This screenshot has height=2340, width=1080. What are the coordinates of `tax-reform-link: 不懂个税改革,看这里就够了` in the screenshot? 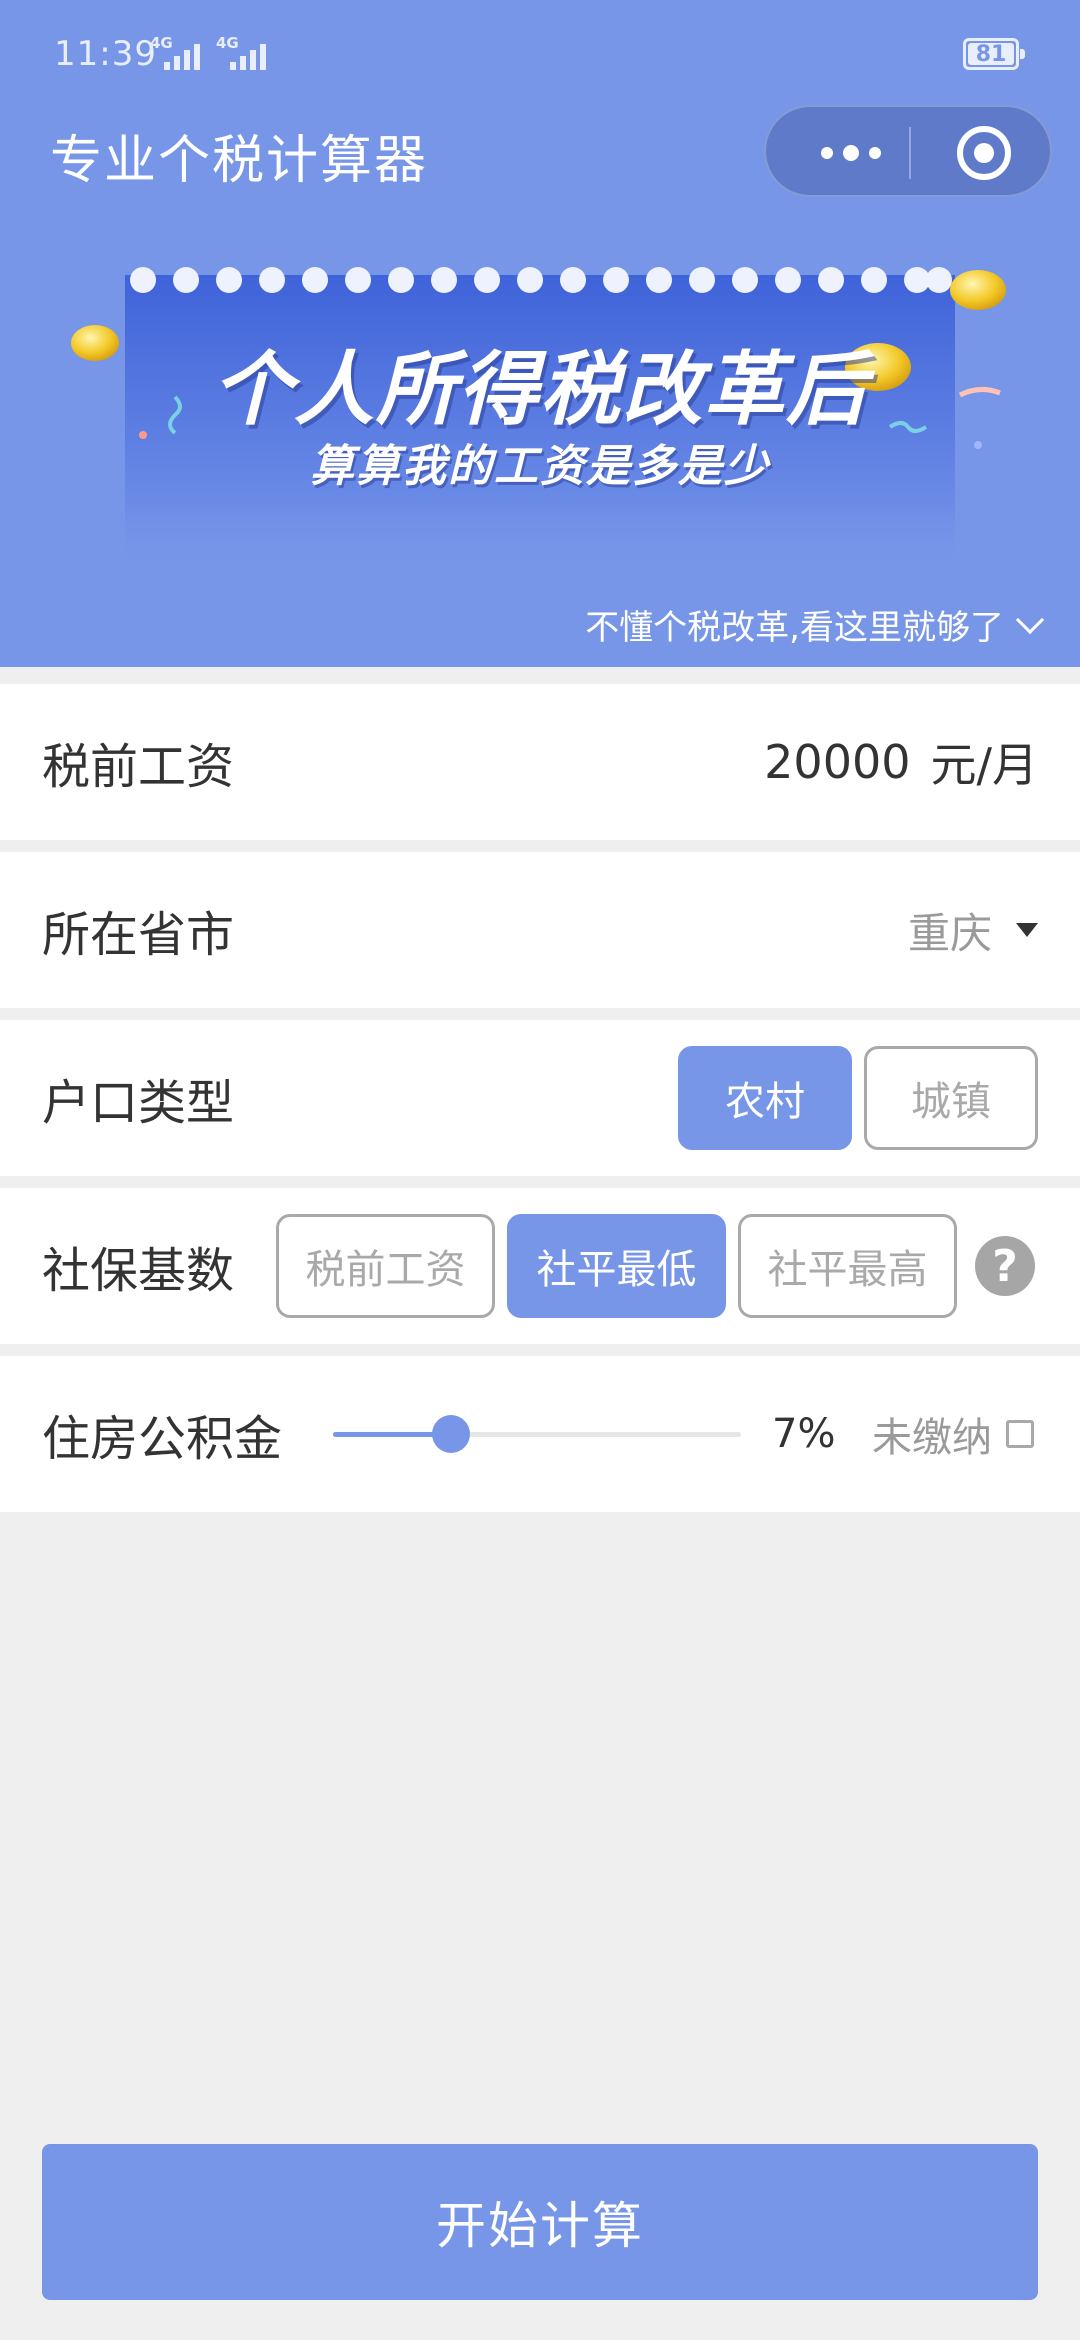 It's located at (815, 624).